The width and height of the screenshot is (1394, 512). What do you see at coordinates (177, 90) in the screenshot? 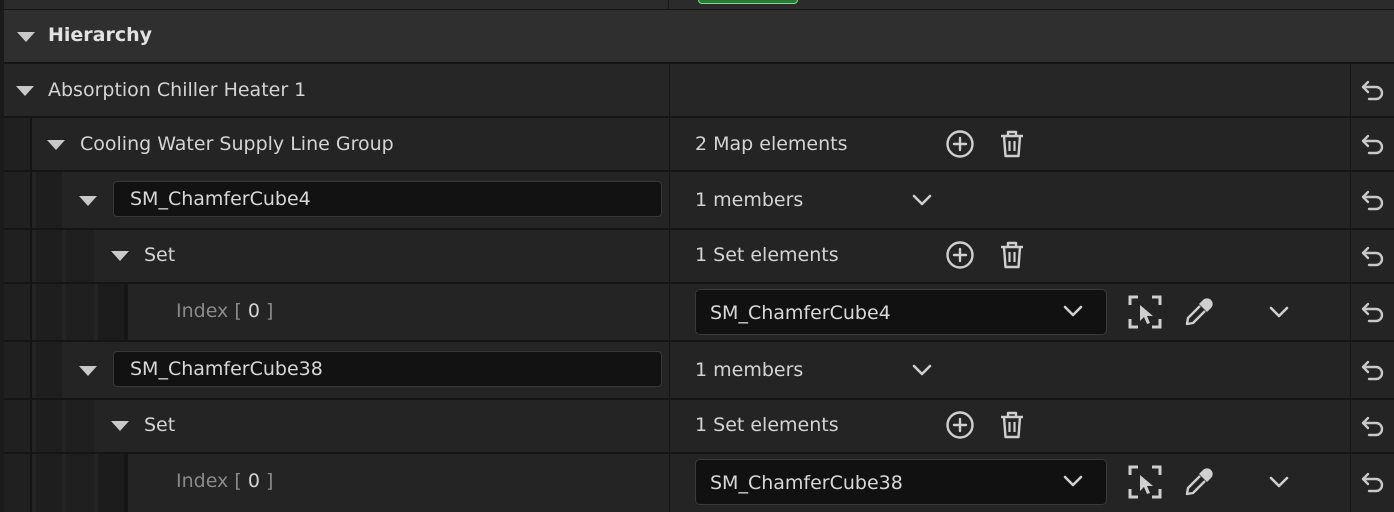
I see `chiller-label: Absorption Chiller Heater 1` at bounding box center [177, 90].